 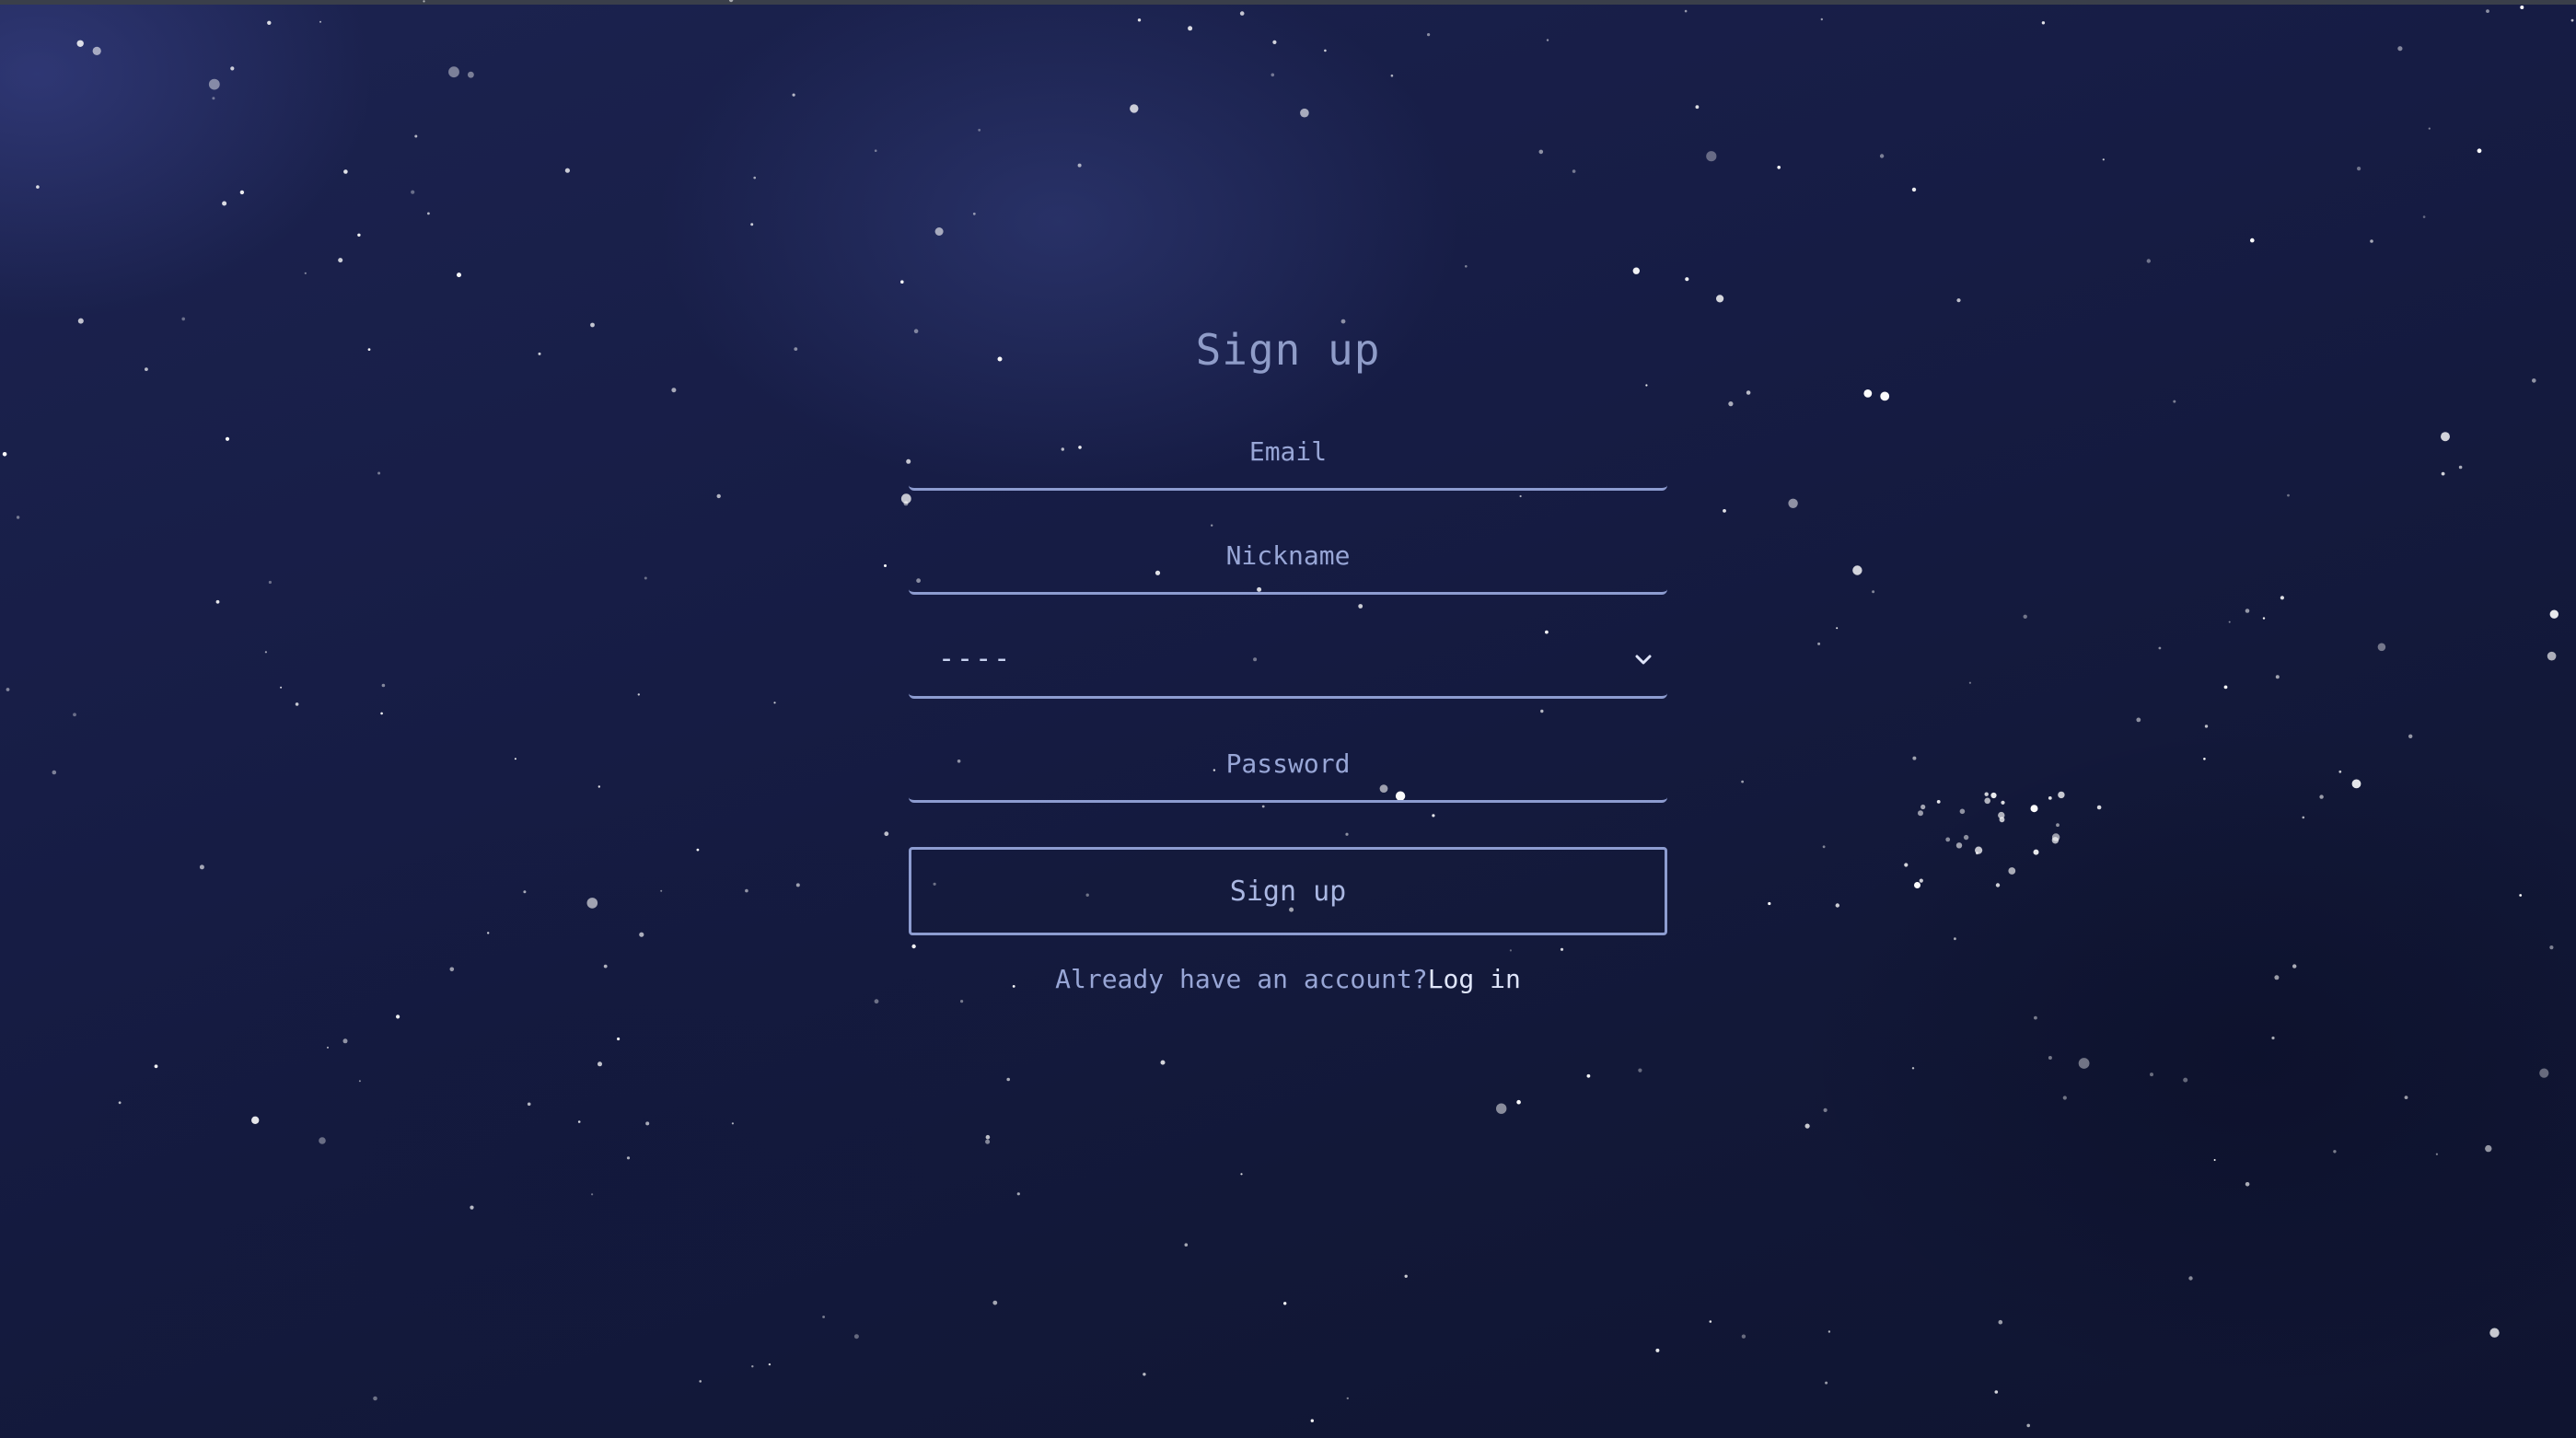 I want to click on login-link: Log in, so click(x=1474, y=979).